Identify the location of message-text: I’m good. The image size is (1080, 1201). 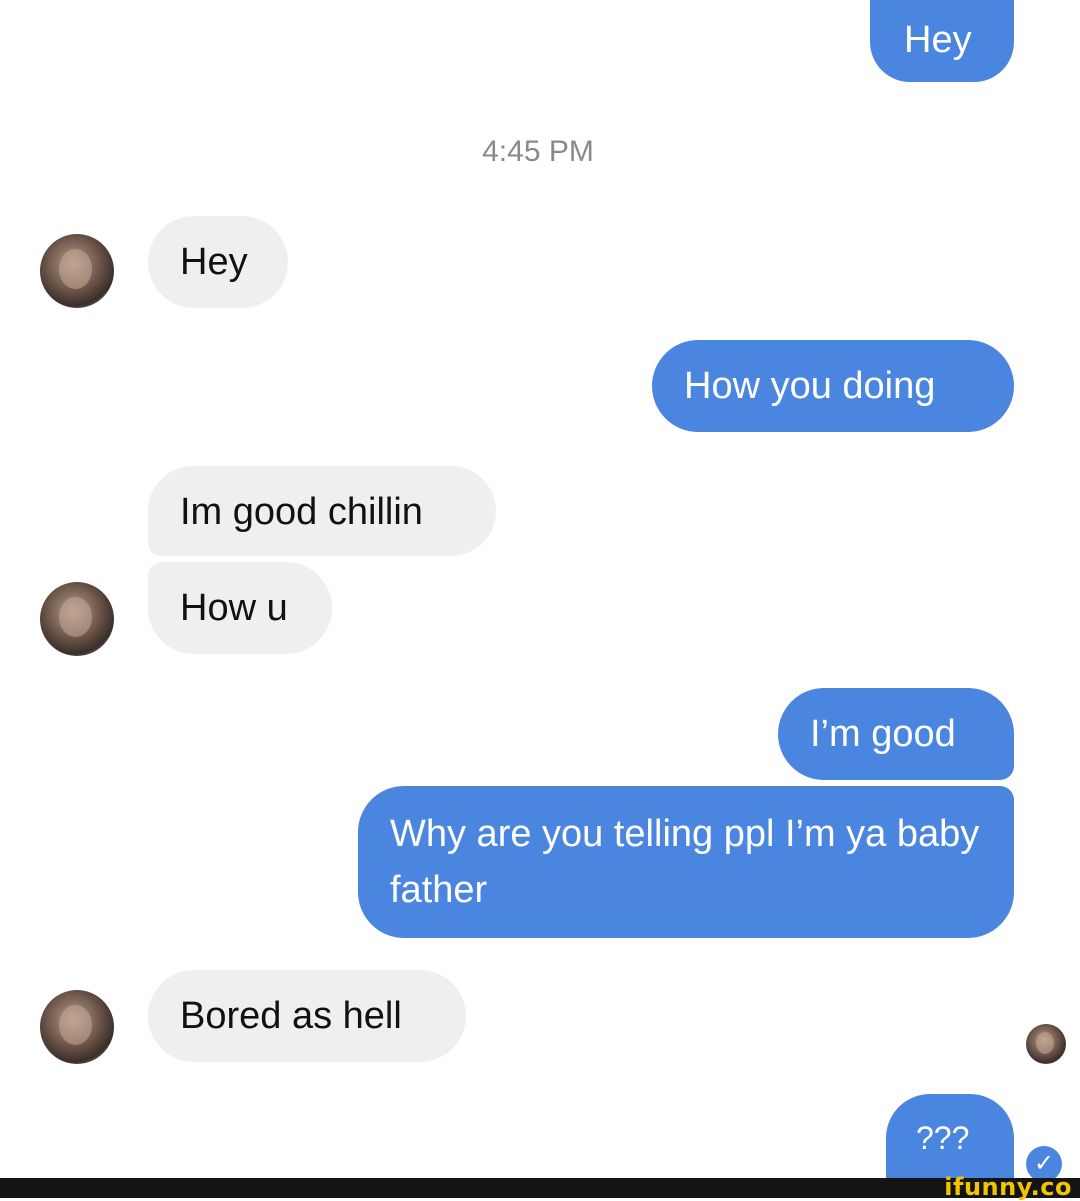
(883, 734).